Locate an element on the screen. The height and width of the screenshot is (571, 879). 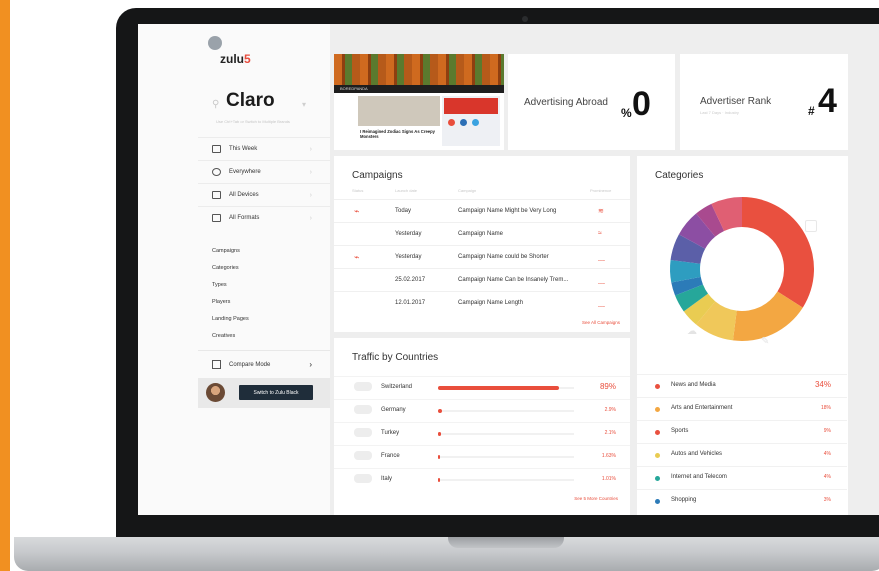
list-item: Internet and Telecom 4% is located at coordinates (742, 477).